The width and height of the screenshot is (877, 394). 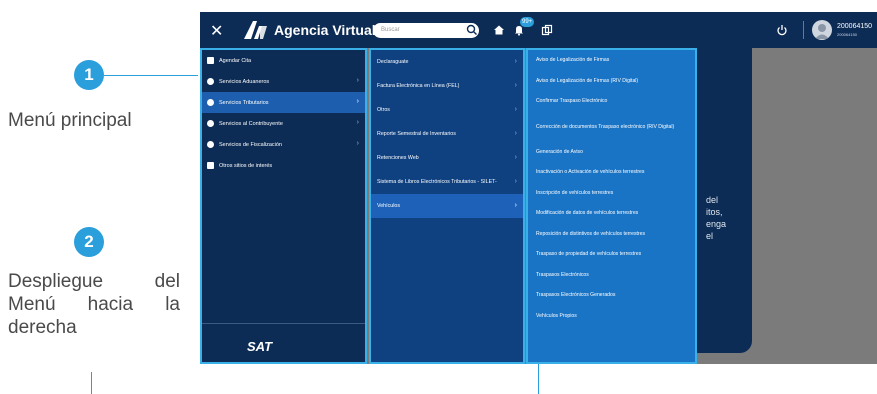 What do you see at coordinates (472, 30) in the screenshot?
I see `search-icon` at bounding box center [472, 30].